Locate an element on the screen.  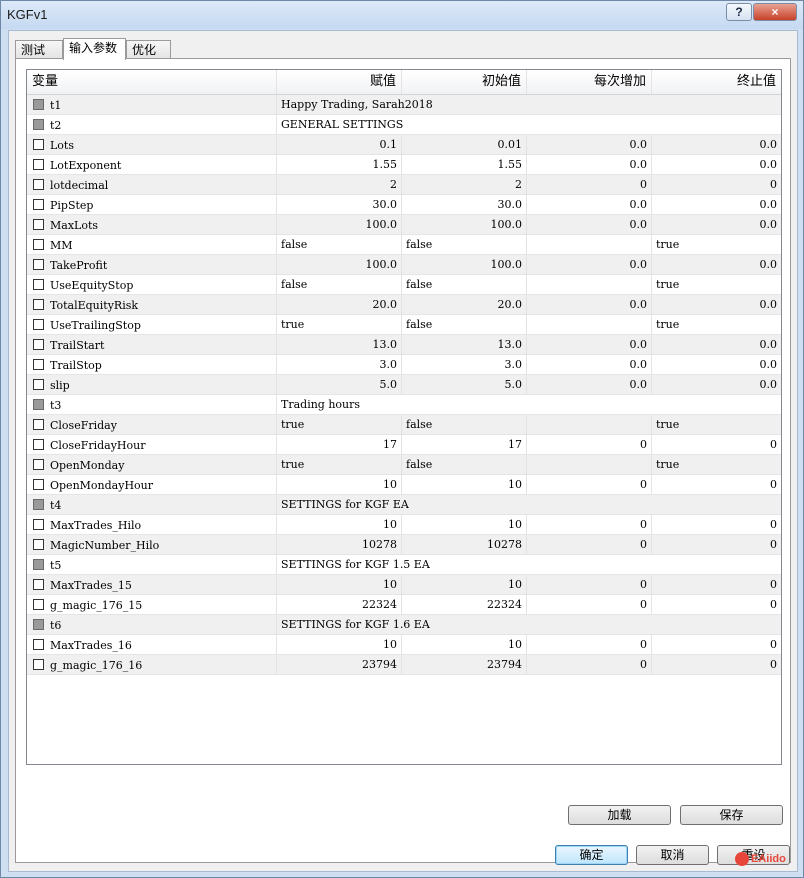
table-row: t3 Trading hours is located at coordinates (404, 405).